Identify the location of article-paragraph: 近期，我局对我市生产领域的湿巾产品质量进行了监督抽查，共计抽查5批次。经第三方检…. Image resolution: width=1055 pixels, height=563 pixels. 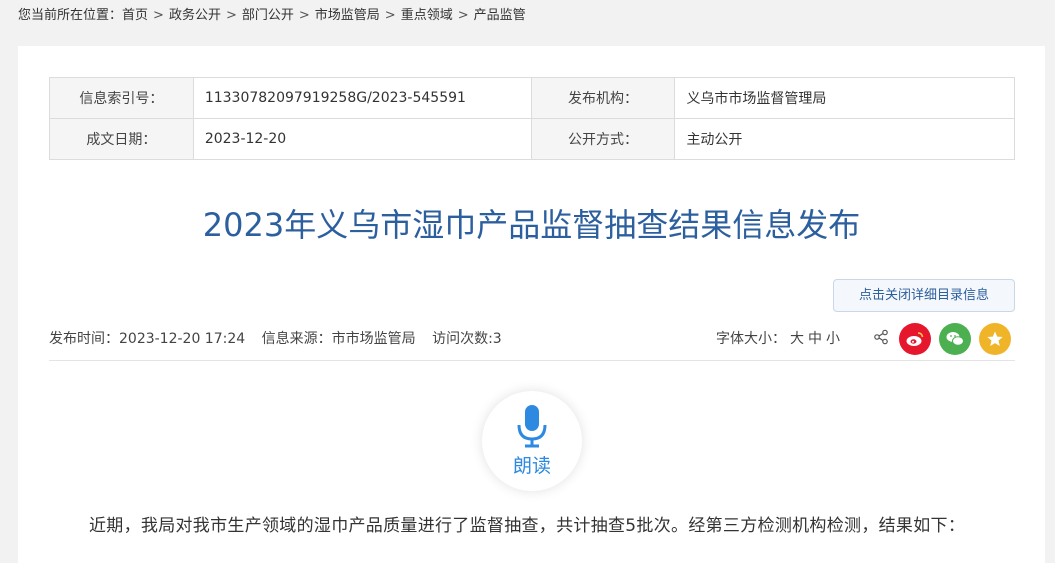
(527, 526).